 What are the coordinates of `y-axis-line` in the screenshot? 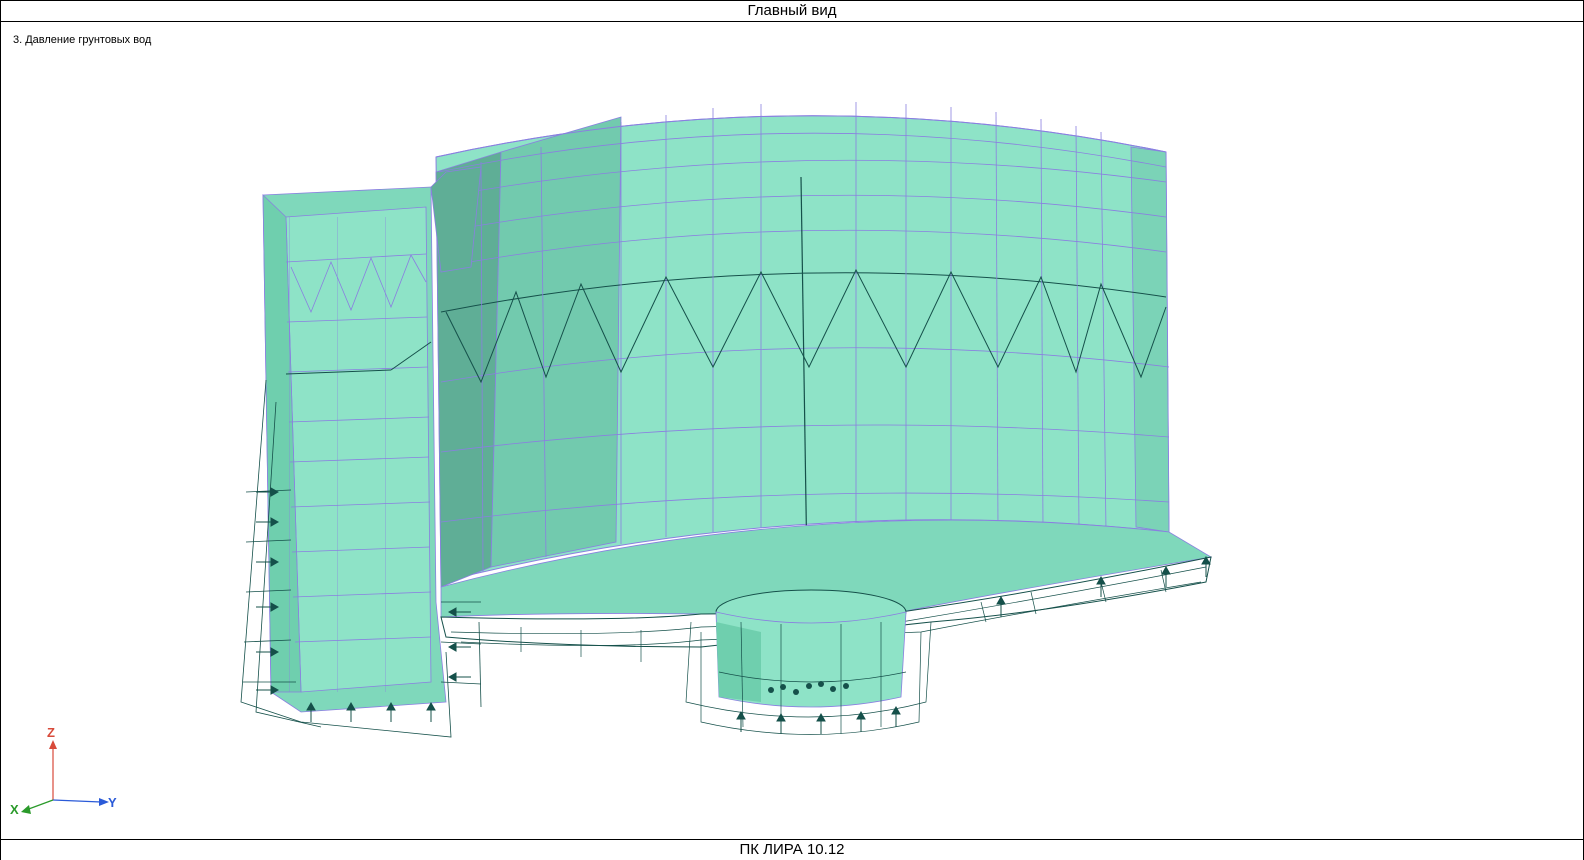 It's located at (77, 801).